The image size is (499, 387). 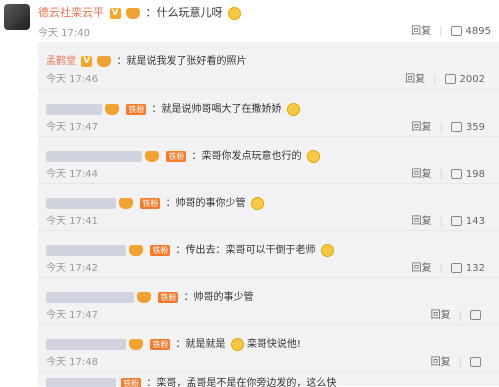 I want to click on reply-content: 铁粉 ：传出去：栾哥可以干倒于老师, so click(x=190, y=249).